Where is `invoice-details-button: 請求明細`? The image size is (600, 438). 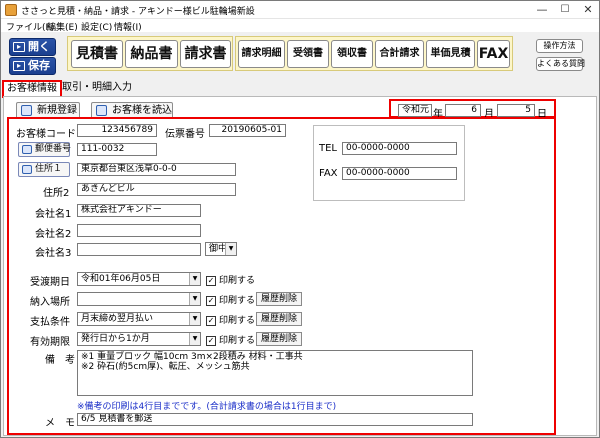
invoice-details-button: 請求明細 is located at coordinates (261, 54).